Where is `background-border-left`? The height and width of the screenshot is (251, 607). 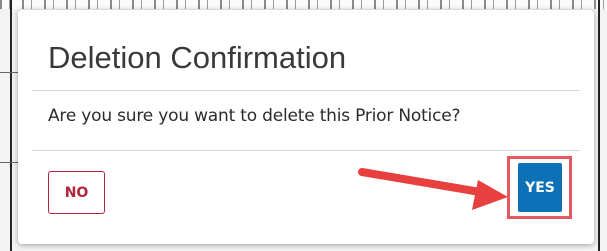 background-border-left is located at coordinates (11, 125).